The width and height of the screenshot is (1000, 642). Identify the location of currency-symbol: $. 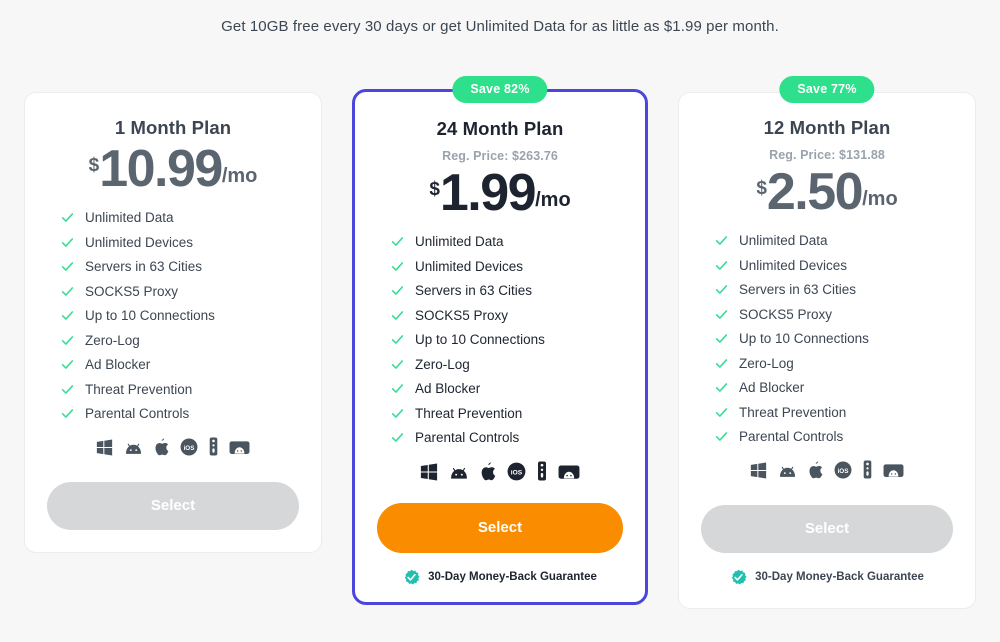
(94, 165).